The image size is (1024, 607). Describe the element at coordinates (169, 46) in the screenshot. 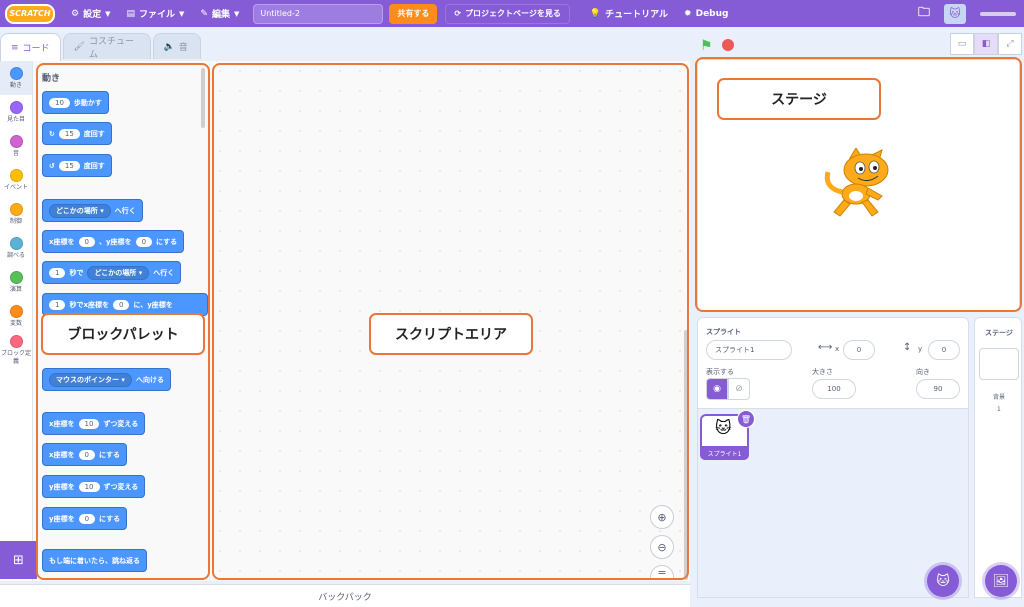

I see `speaker-icon: 🔈` at that location.